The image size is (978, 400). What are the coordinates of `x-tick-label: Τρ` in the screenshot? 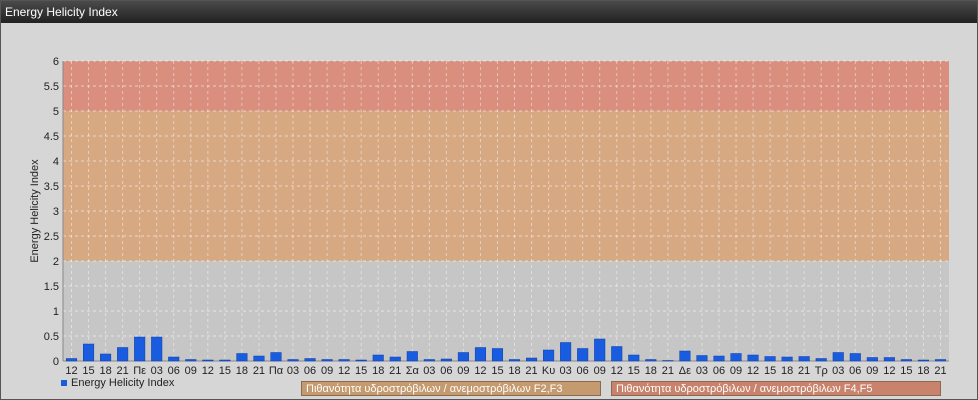 It's located at (821, 371).